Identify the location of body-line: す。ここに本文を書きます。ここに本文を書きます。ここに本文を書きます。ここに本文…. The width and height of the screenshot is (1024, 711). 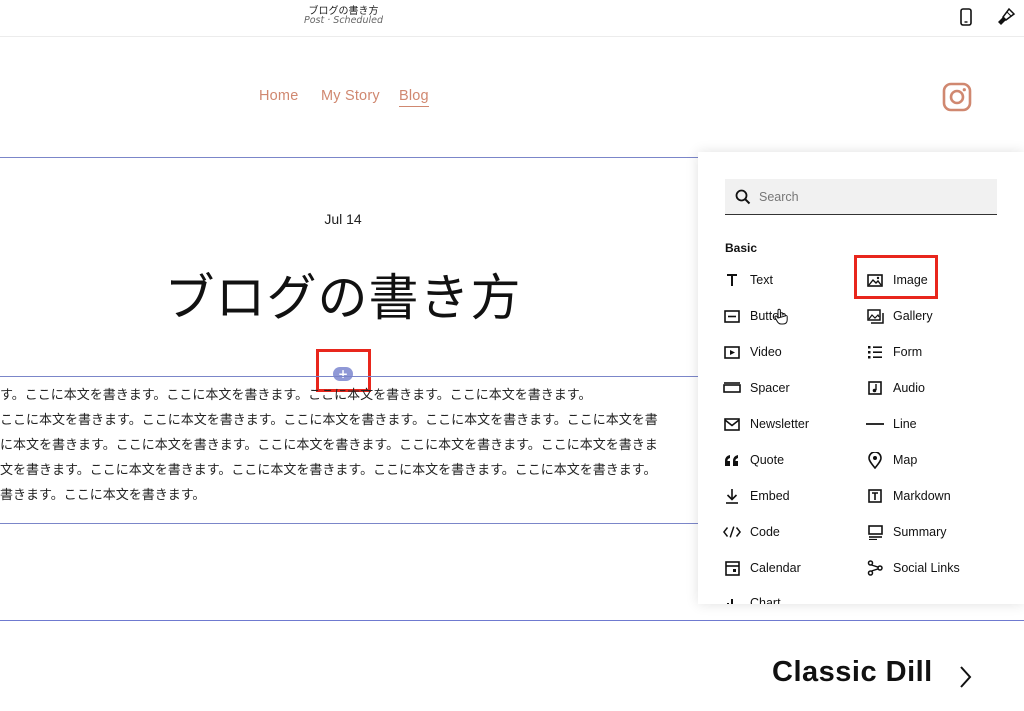
(296, 395).